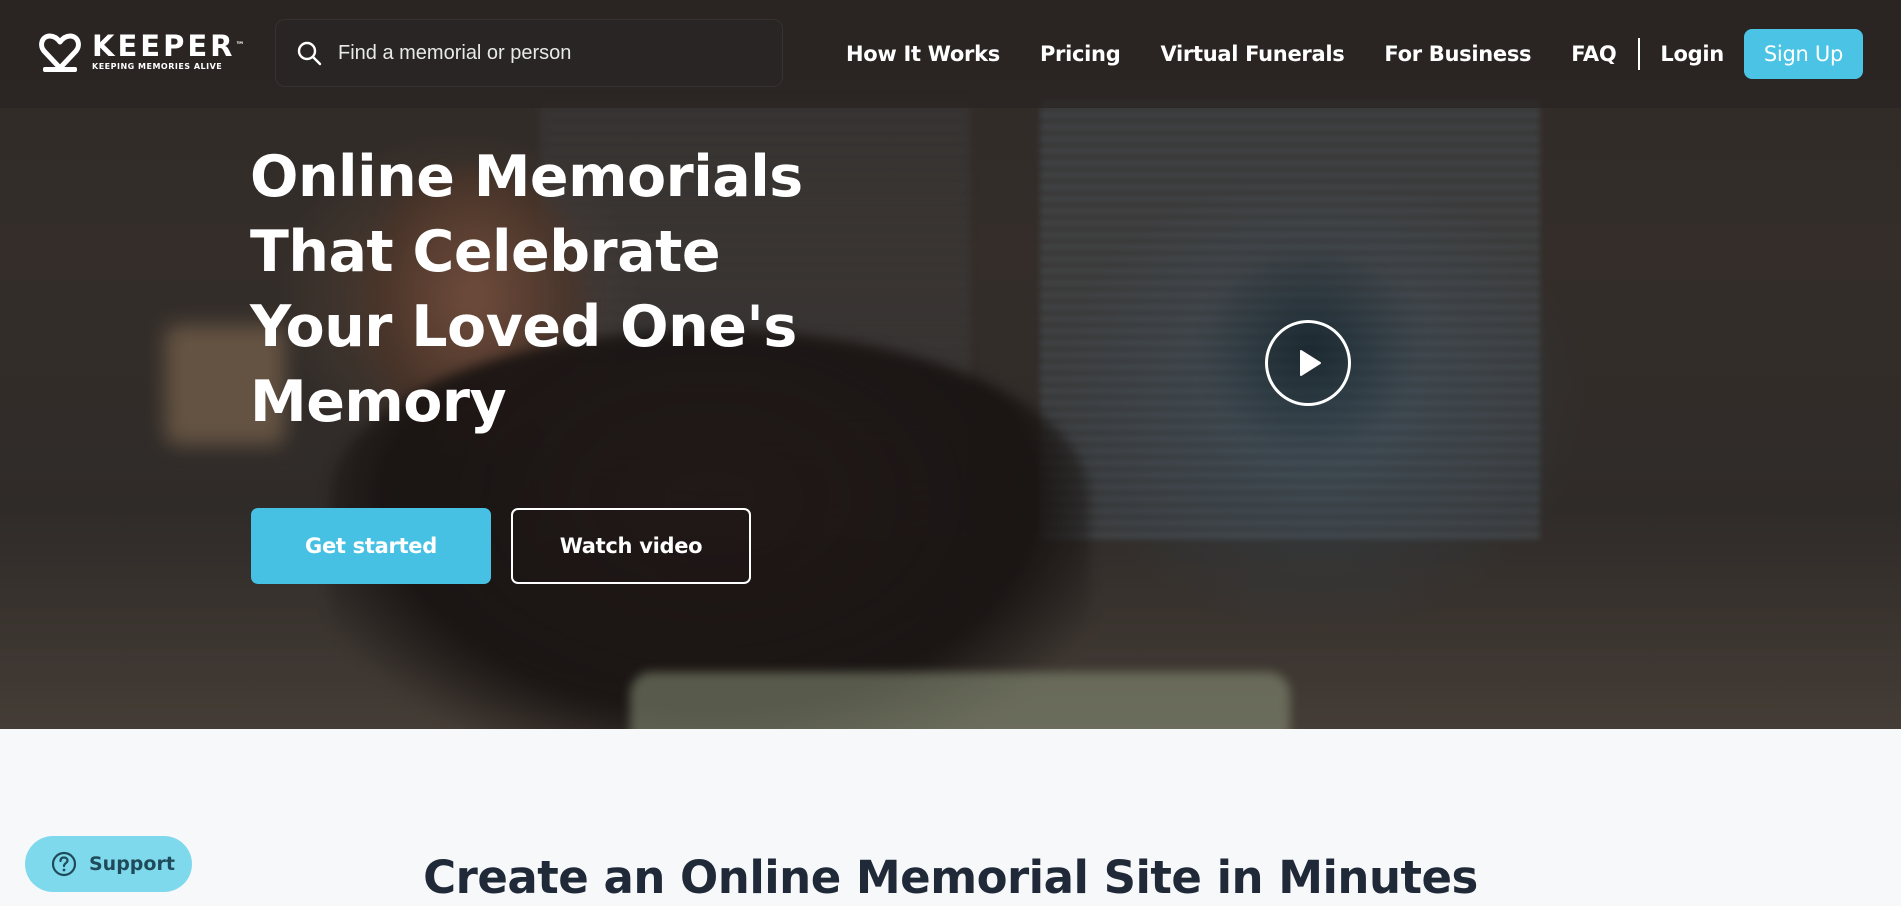 The height and width of the screenshot is (906, 1901). What do you see at coordinates (923, 54) in the screenshot?
I see `nav-how-it-works: How It Works` at bounding box center [923, 54].